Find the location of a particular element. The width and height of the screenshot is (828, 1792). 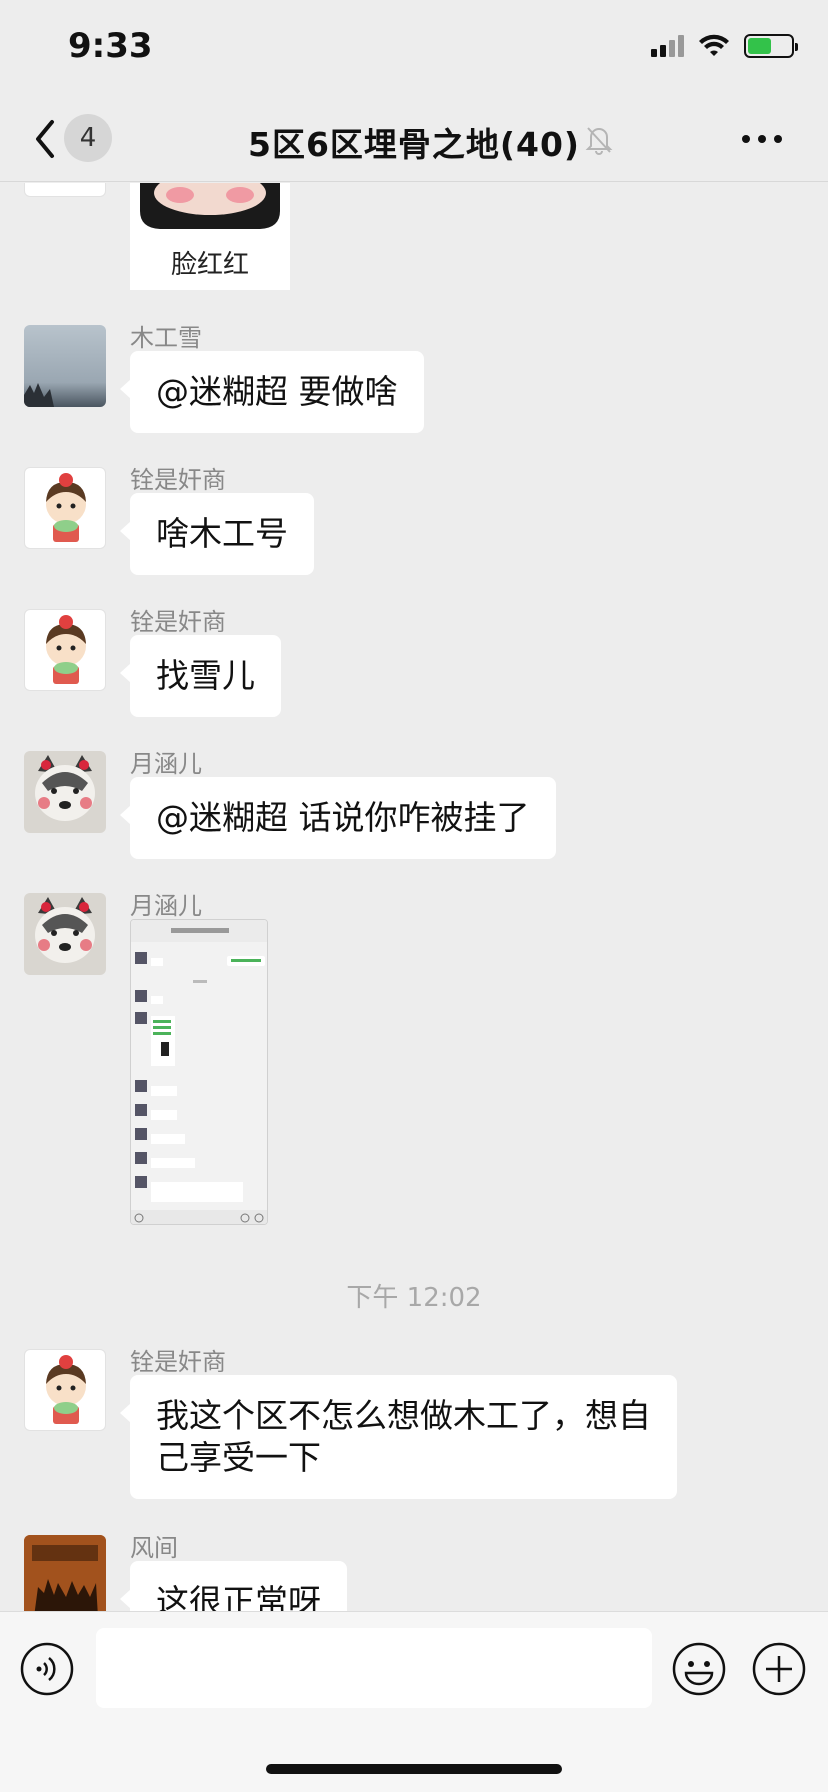

home-indicator is located at coordinates (414, 1769).